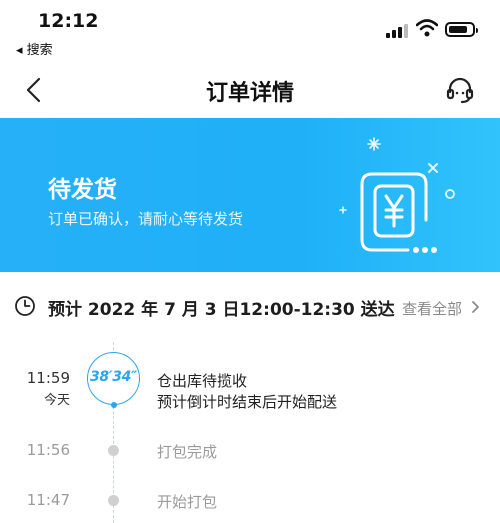 This screenshot has width=500, height=523. I want to click on wifi-icon, so click(427, 28).